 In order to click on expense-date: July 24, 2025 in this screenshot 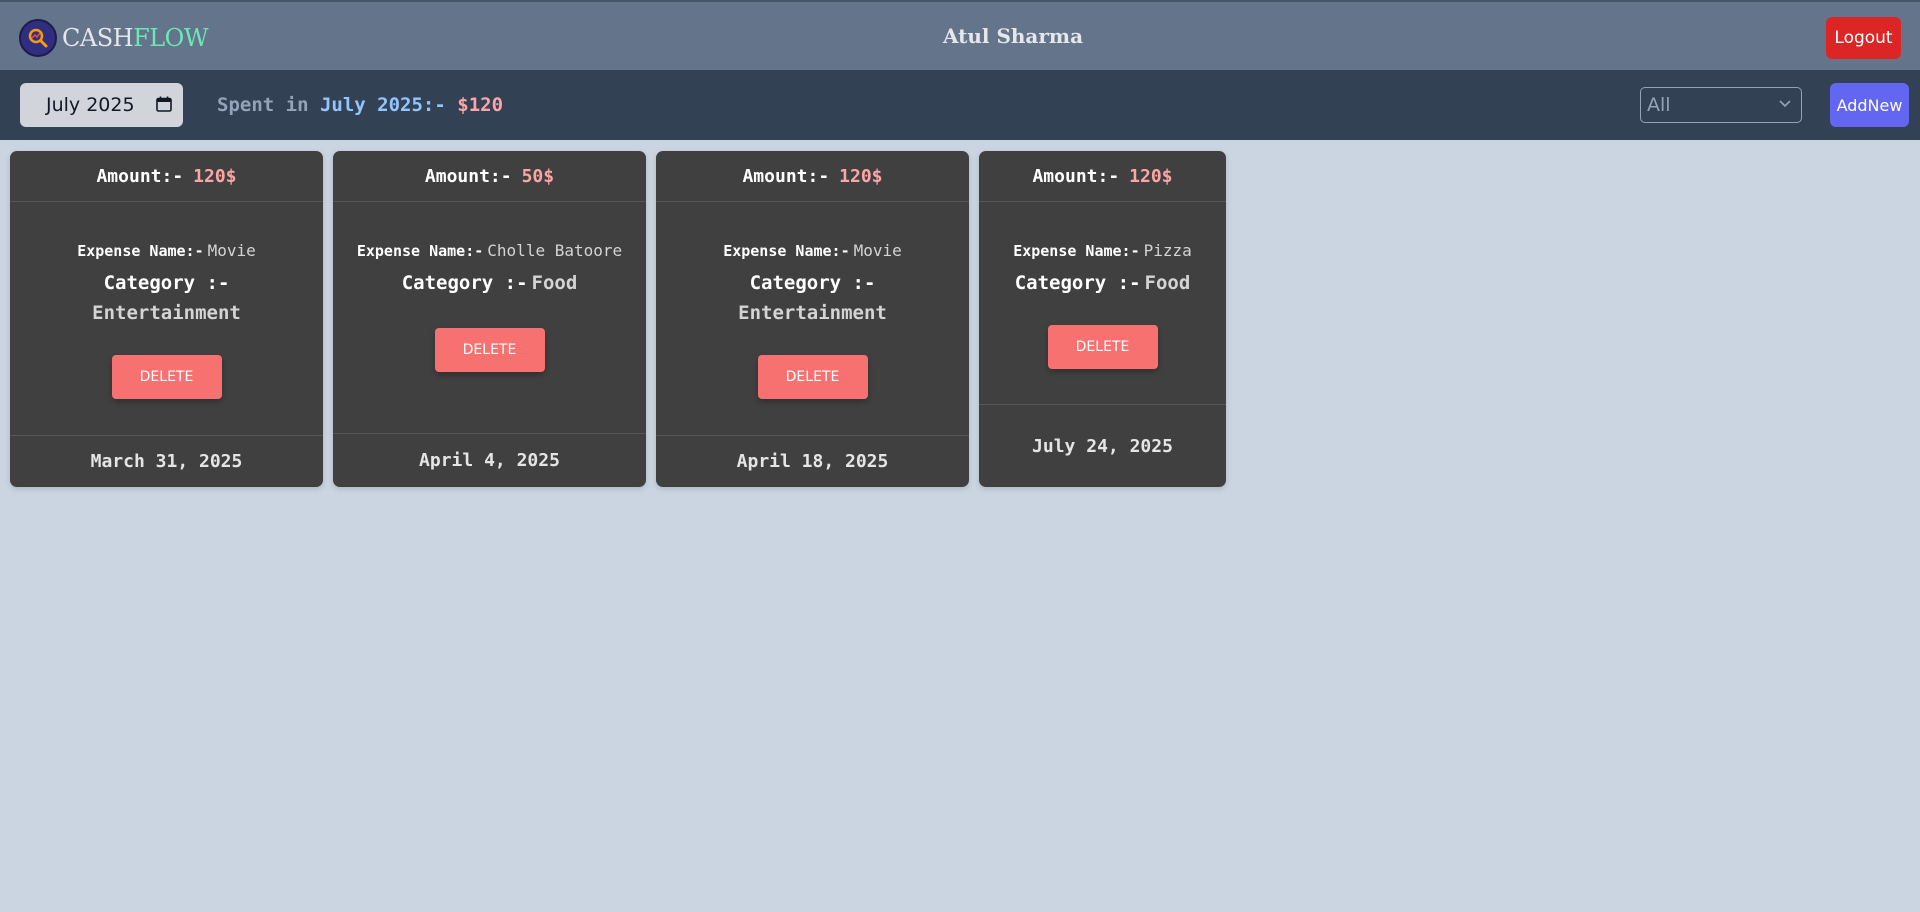, I will do `click(1102, 445)`.